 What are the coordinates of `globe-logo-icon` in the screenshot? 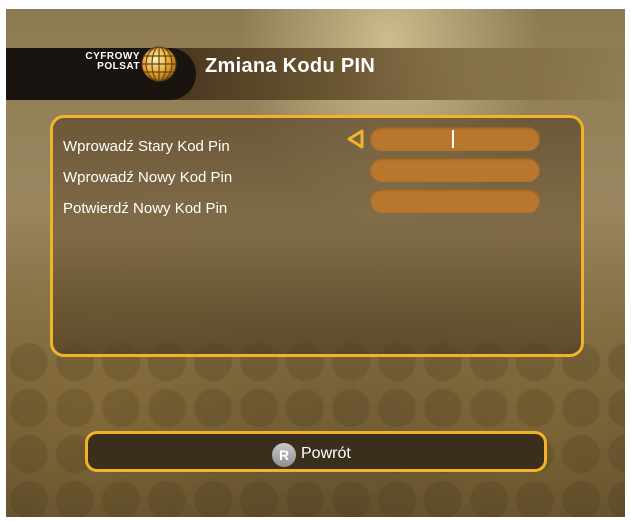 It's located at (159, 64).